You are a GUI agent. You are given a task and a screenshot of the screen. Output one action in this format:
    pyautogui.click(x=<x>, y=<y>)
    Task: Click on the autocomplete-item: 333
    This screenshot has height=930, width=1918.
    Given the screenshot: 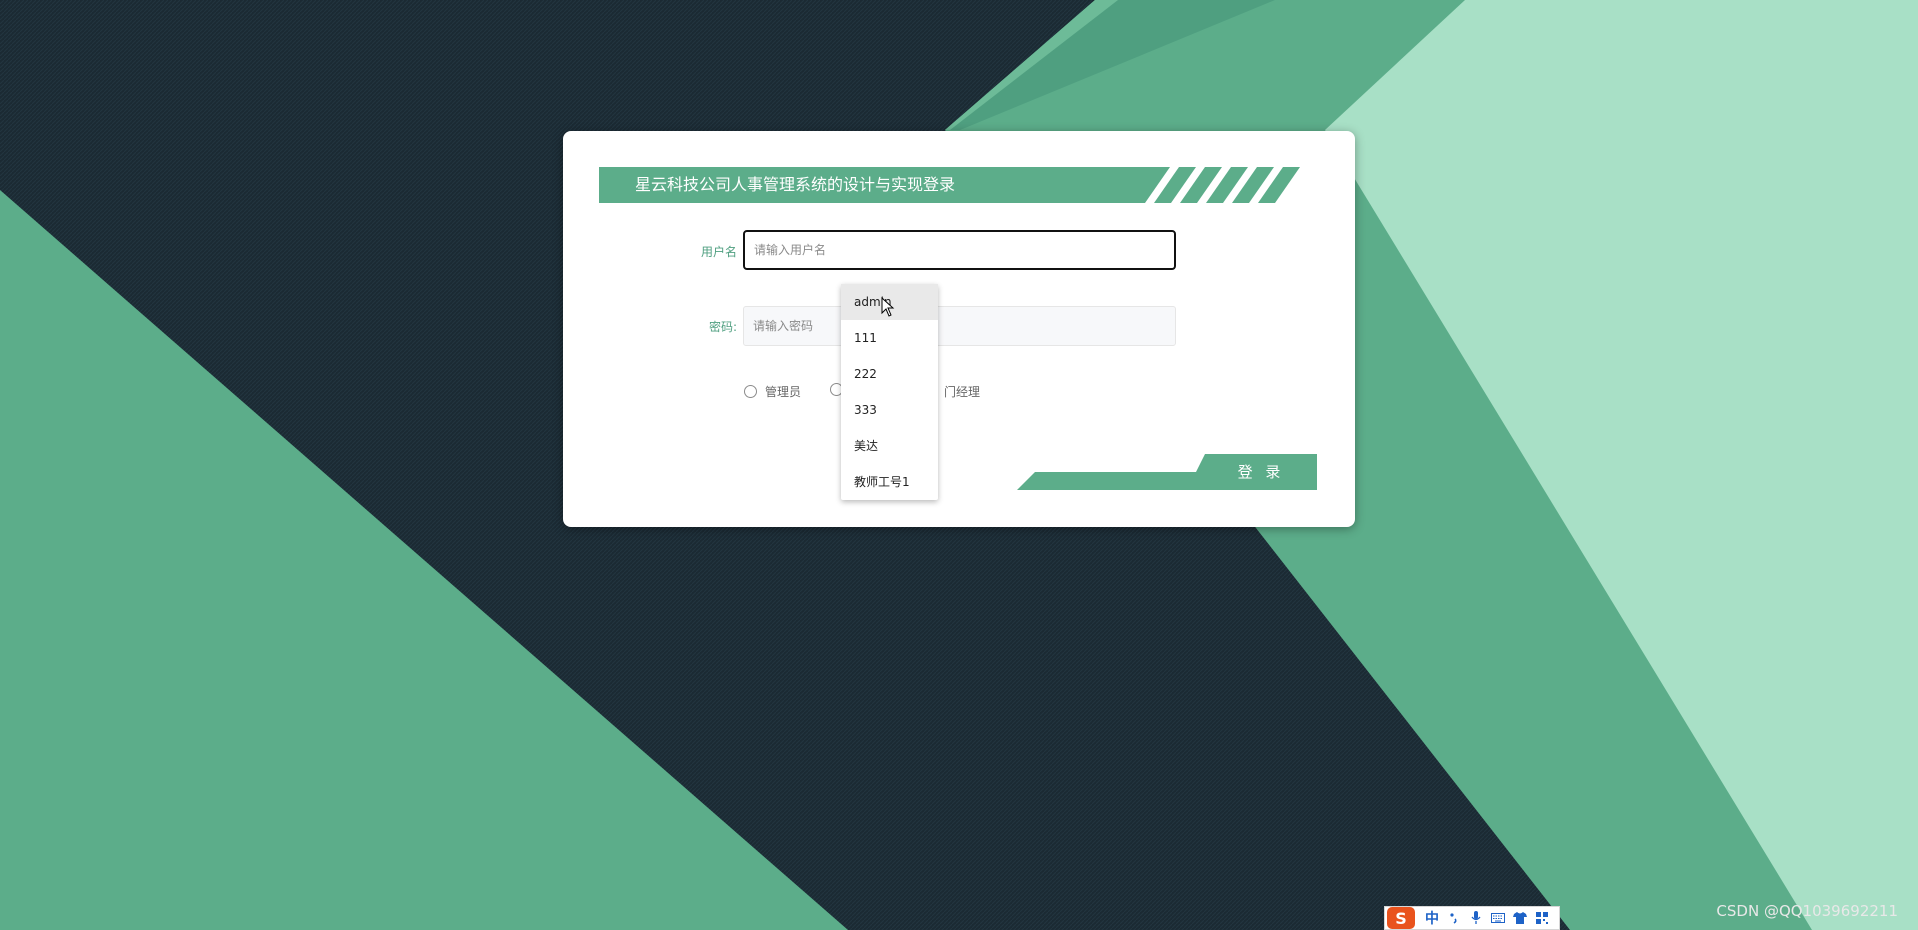 What is the action you would take?
    pyautogui.click(x=889, y=410)
    